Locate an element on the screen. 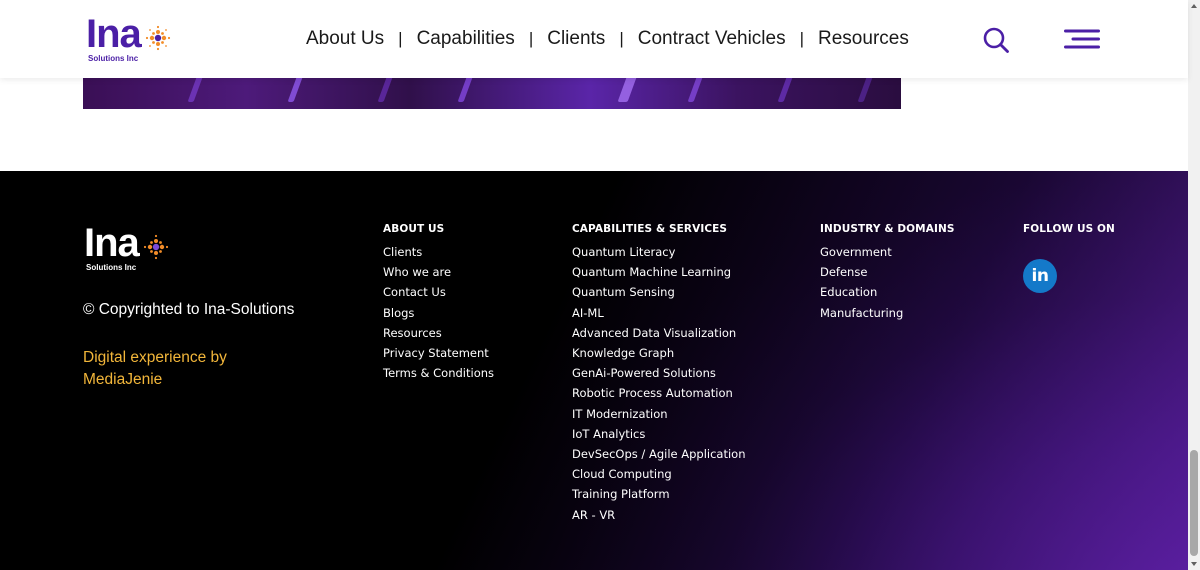 This screenshot has height=570, width=1200. footer-column-title: FOLLOW US ON is located at coordinates (1069, 229).